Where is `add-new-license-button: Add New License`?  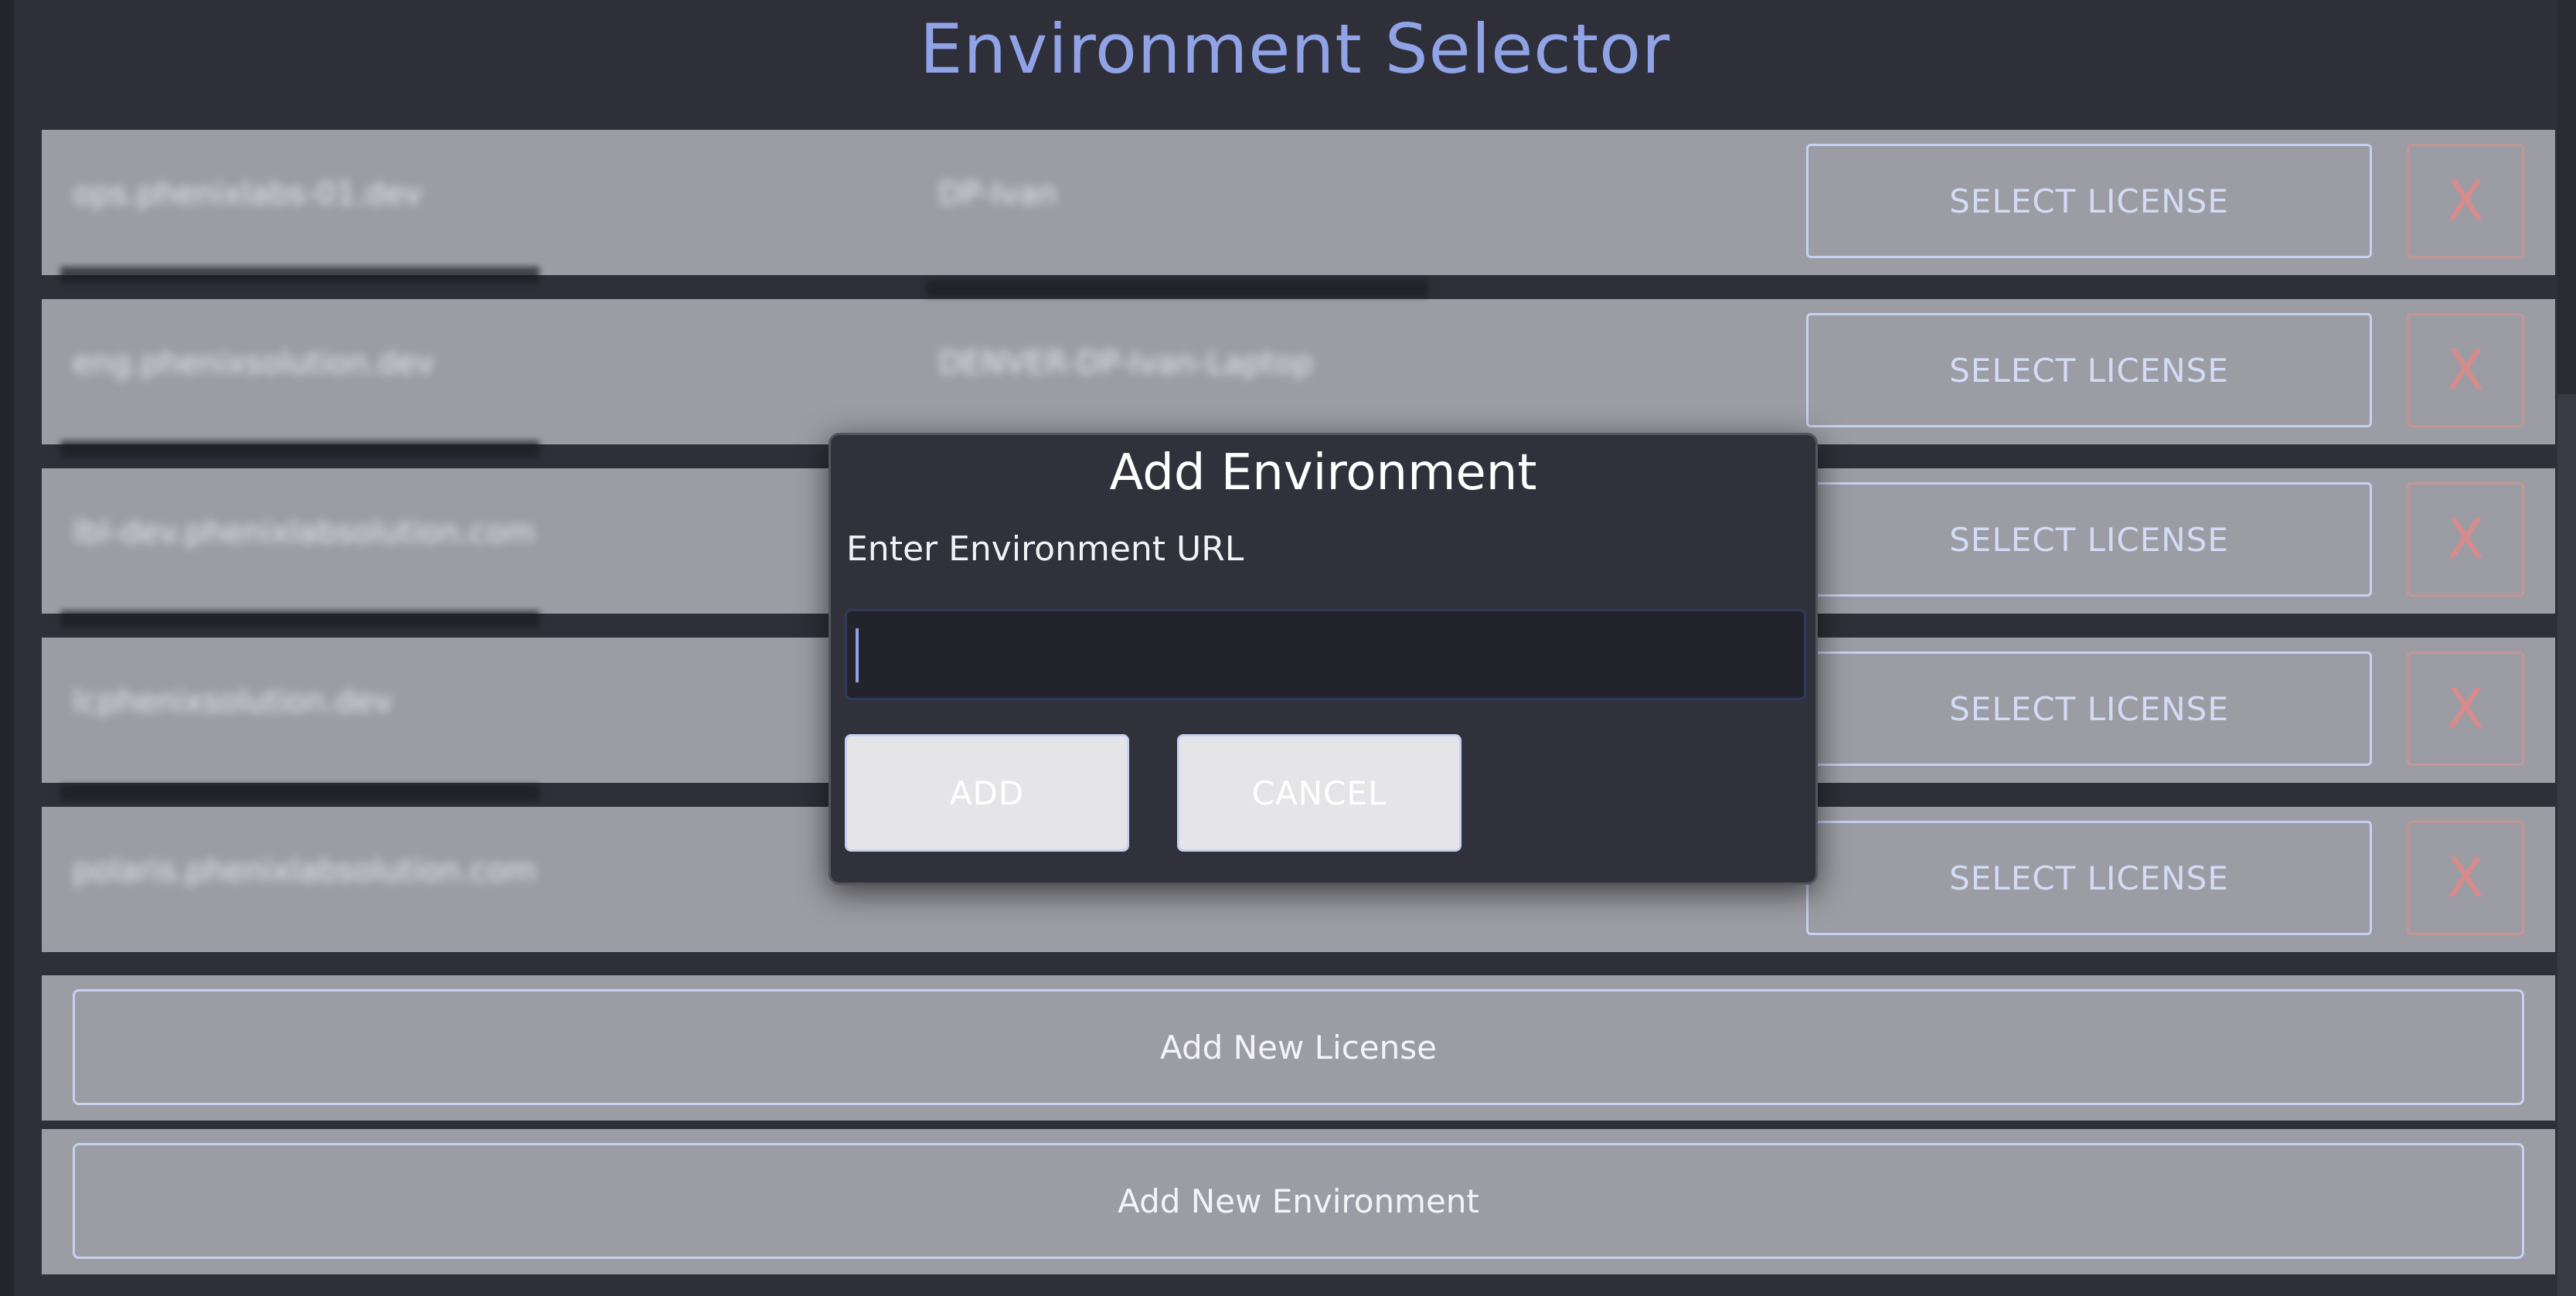 add-new-license-button: Add New License is located at coordinates (1298, 1047).